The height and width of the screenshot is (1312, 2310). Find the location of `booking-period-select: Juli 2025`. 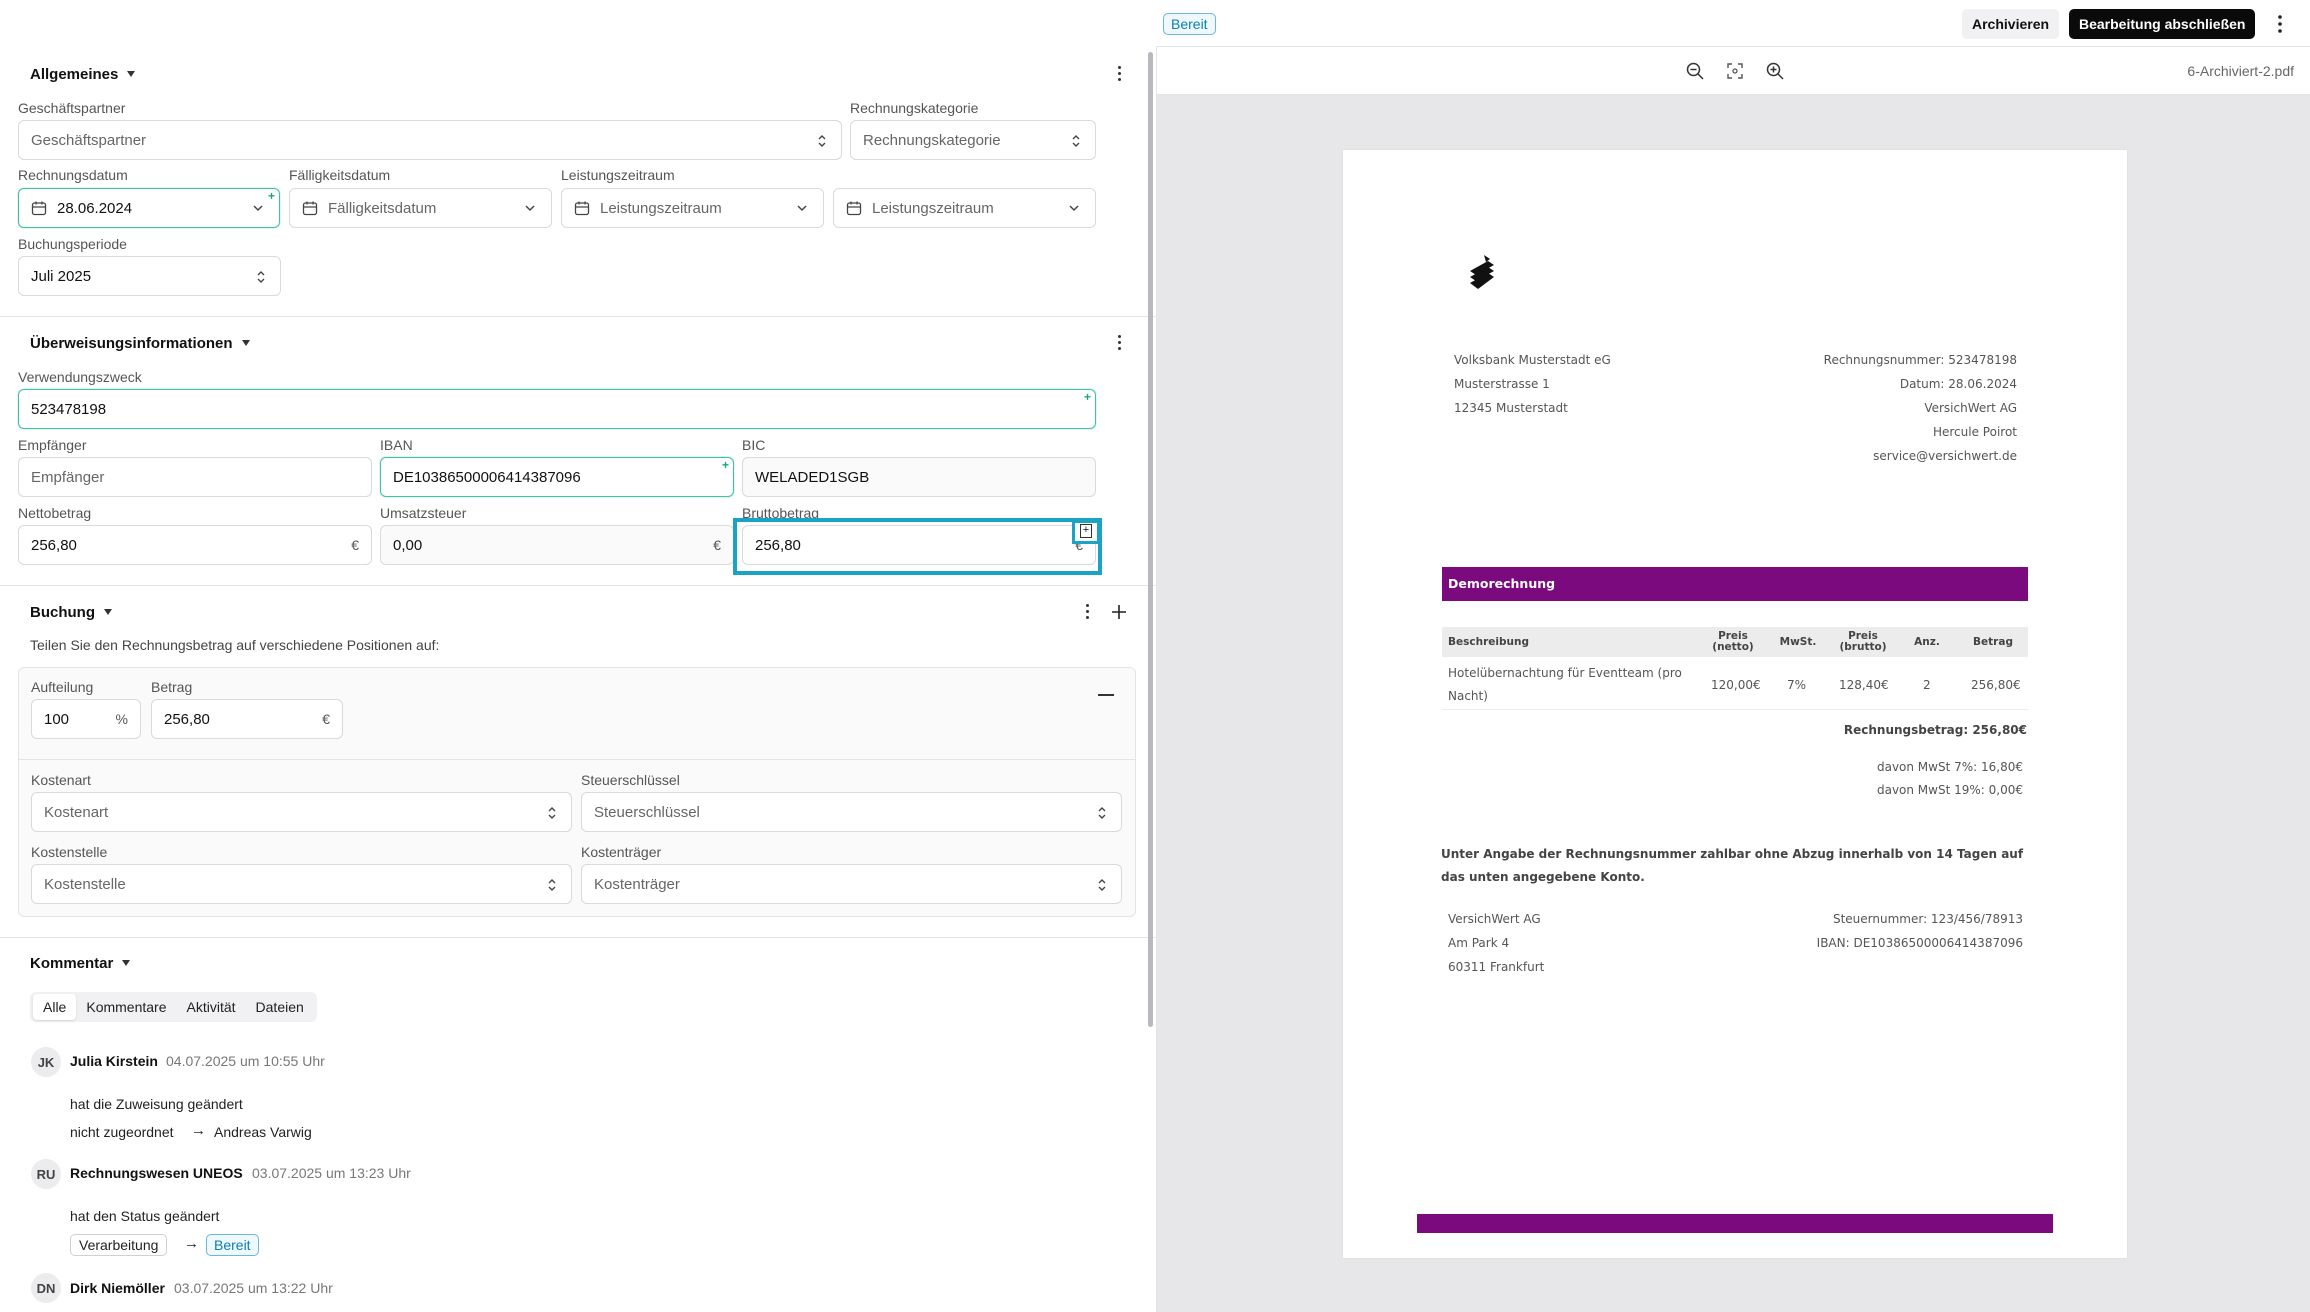

booking-period-select: Juli 2025 is located at coordinates (149, 276).